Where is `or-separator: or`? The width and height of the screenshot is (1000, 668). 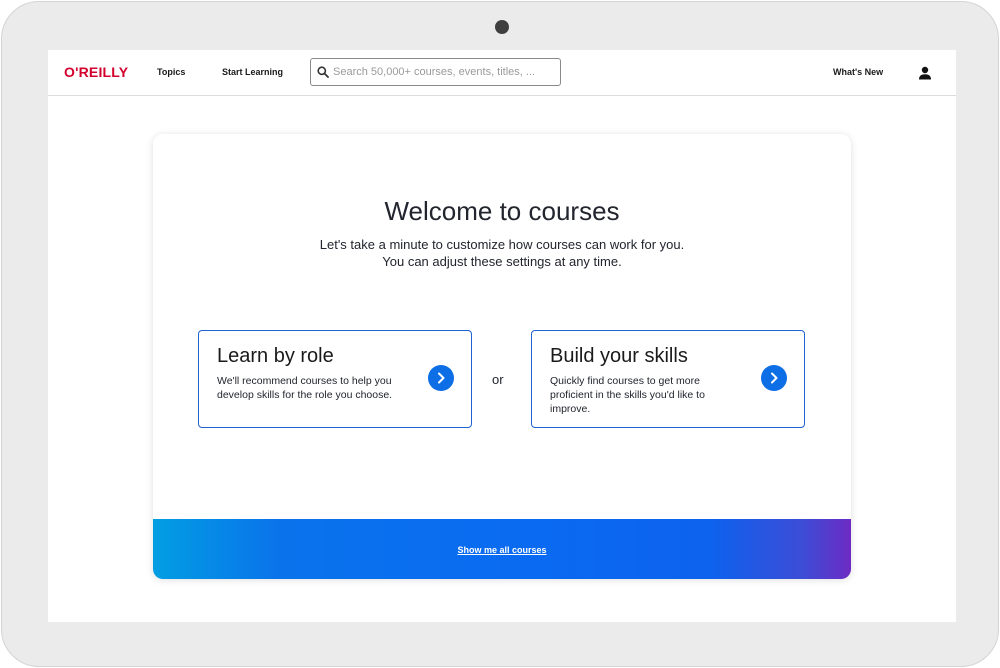
or-separator: or is located at coordinates (498, 379).